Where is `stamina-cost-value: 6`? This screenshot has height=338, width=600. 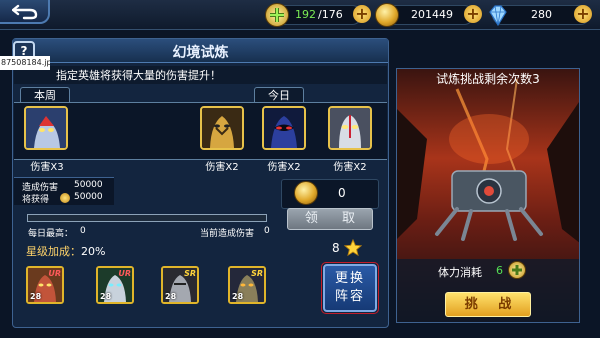
stamina-cost-value: 6 is located at coordinates (499, 270).